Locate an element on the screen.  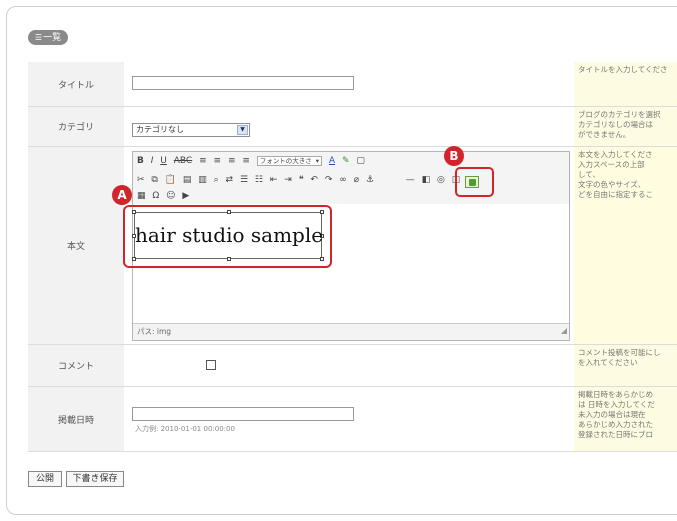
text-color-icon: A is located at coordinates (332, 161).